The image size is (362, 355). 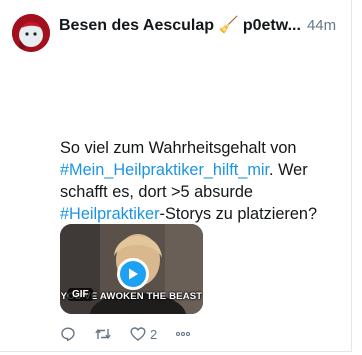 What do you see at coordinates (178, 148) in the screenshot?
I see `text-segment: So viel zum Wahrheitsgehalt von` at bounding box center [178, 148].